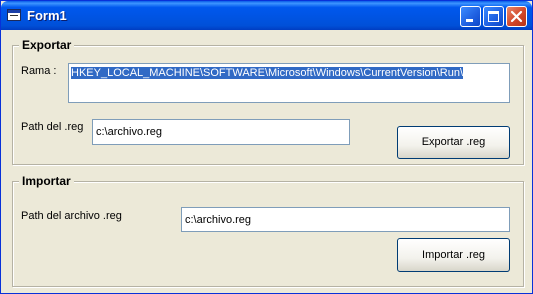 This screenshot has width=533, height=294. What do you see at coordinates (453, 255) in the screenshot?
I see `importar-reg-button: Importar .reg` at bounding box center [453, 255].